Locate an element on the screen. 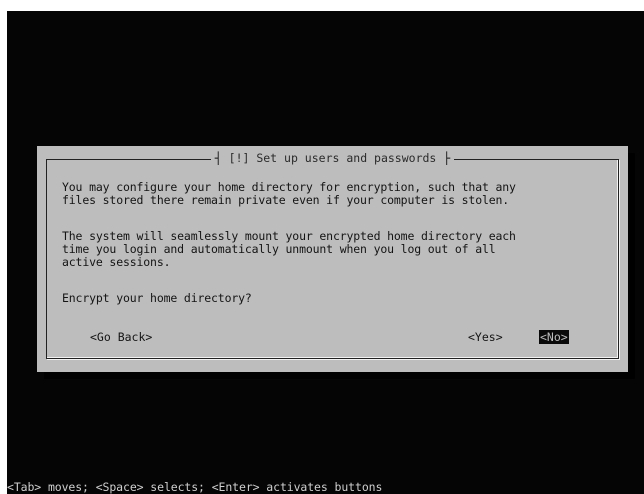 This screenshot has width=644, height=494. dialog-title-wrapper: ┤ [!] Set up users and passwords ├ is located at coordinates (332, 158).